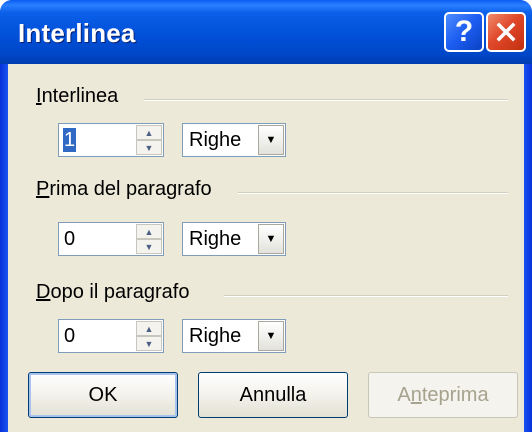 This screenshot has width=532, height=432. What do you see at coordinates (69, 336) in the screenshot?
I see `after-paragraph-input: 0` at bounding box center [69, 336].